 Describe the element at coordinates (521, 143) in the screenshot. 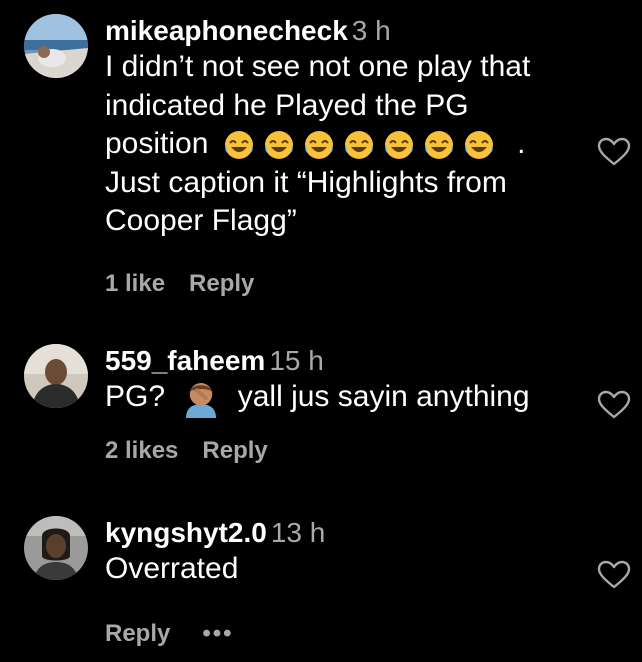

I see `trailing-period: .` at that location.